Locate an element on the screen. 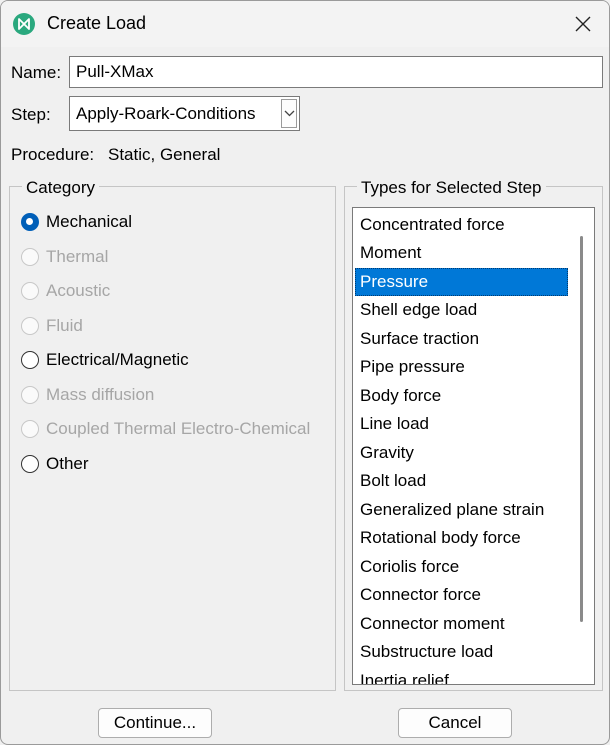 This screenshot has width=610, height=745. radio-other: Other is located at coordinates (55, 464).